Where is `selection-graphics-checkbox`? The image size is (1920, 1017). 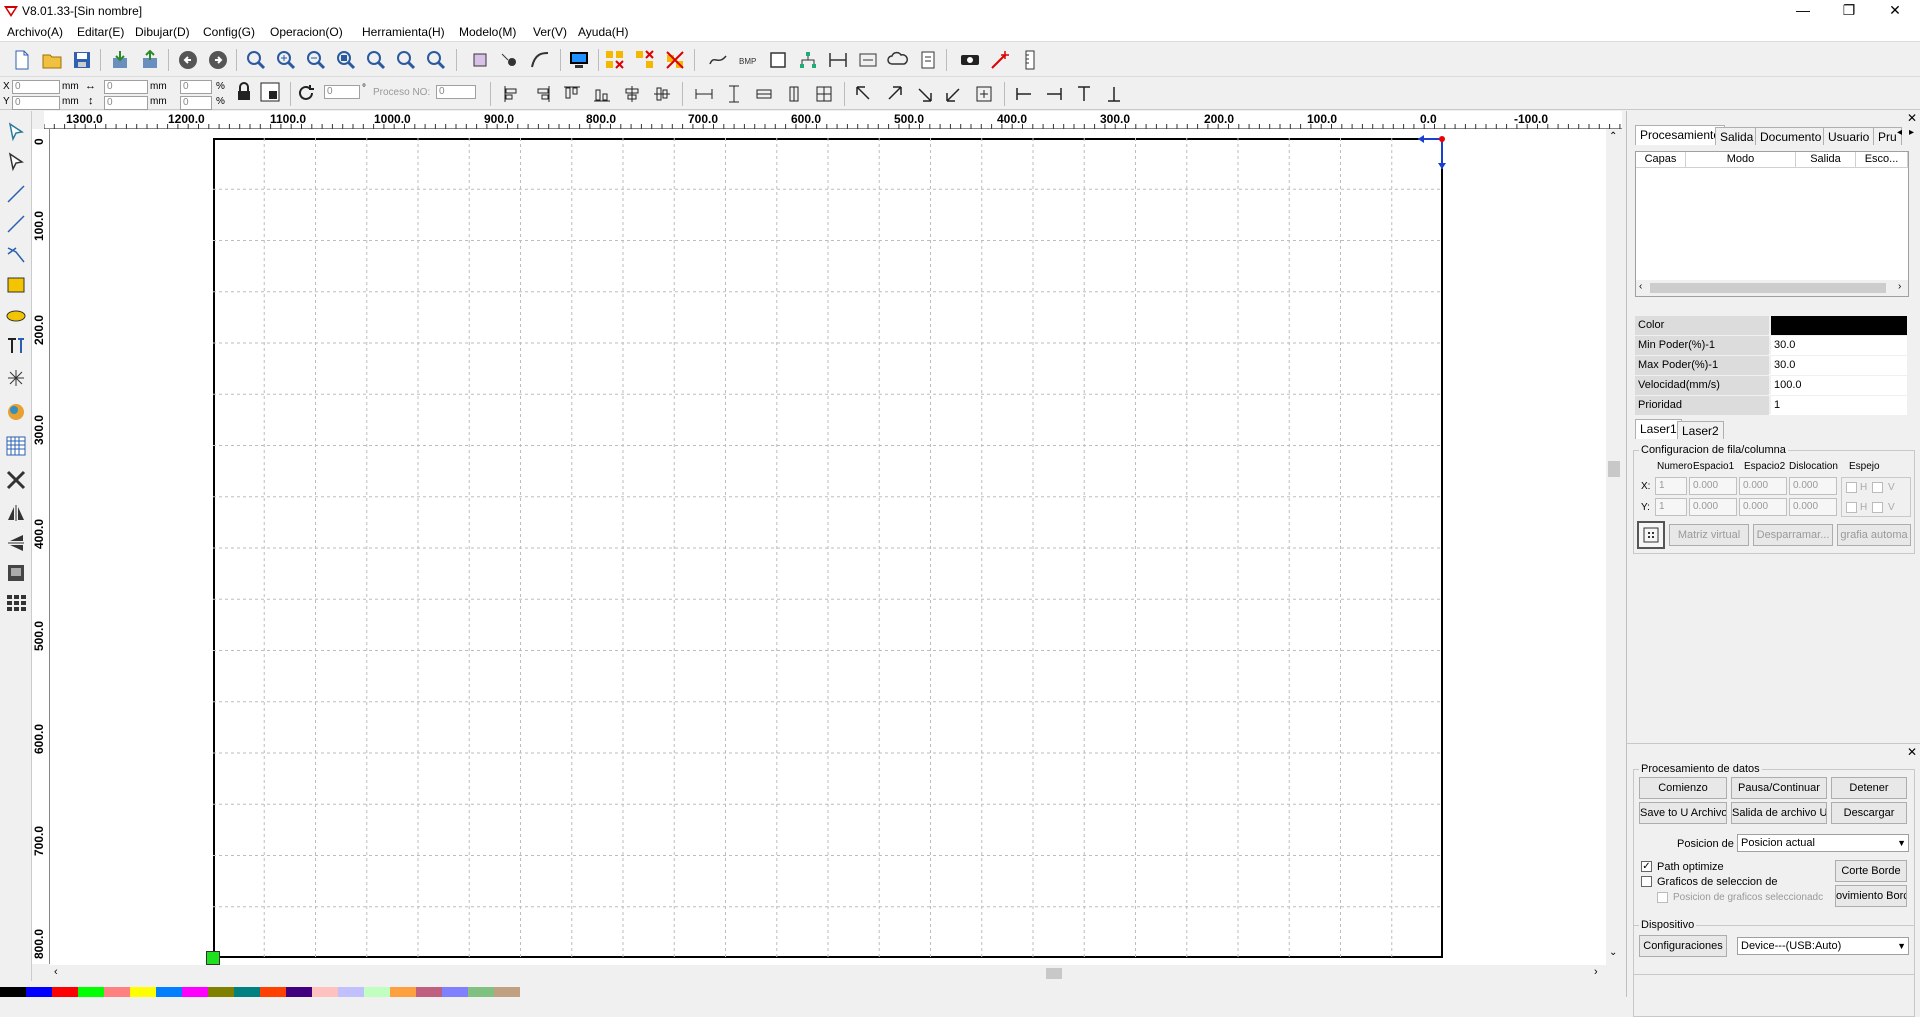
selection-graphics-checkbox is located at coordinates (1646, 881).